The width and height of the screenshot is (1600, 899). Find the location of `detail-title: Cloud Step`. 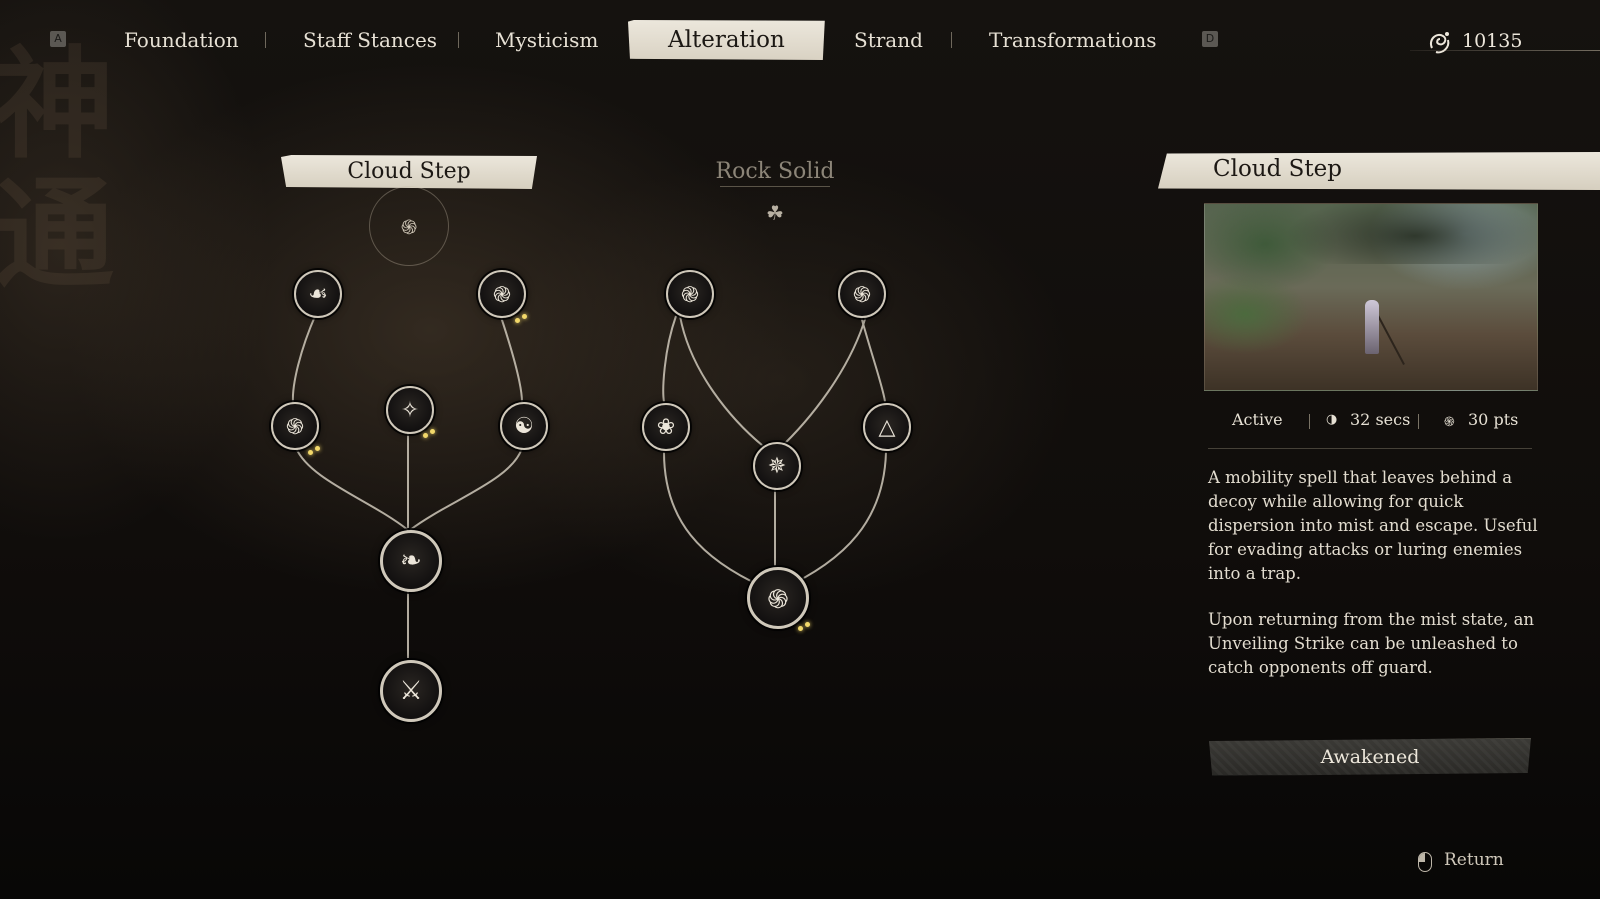

detail-title: Cloud Step is located at coordinates (1277, 169).